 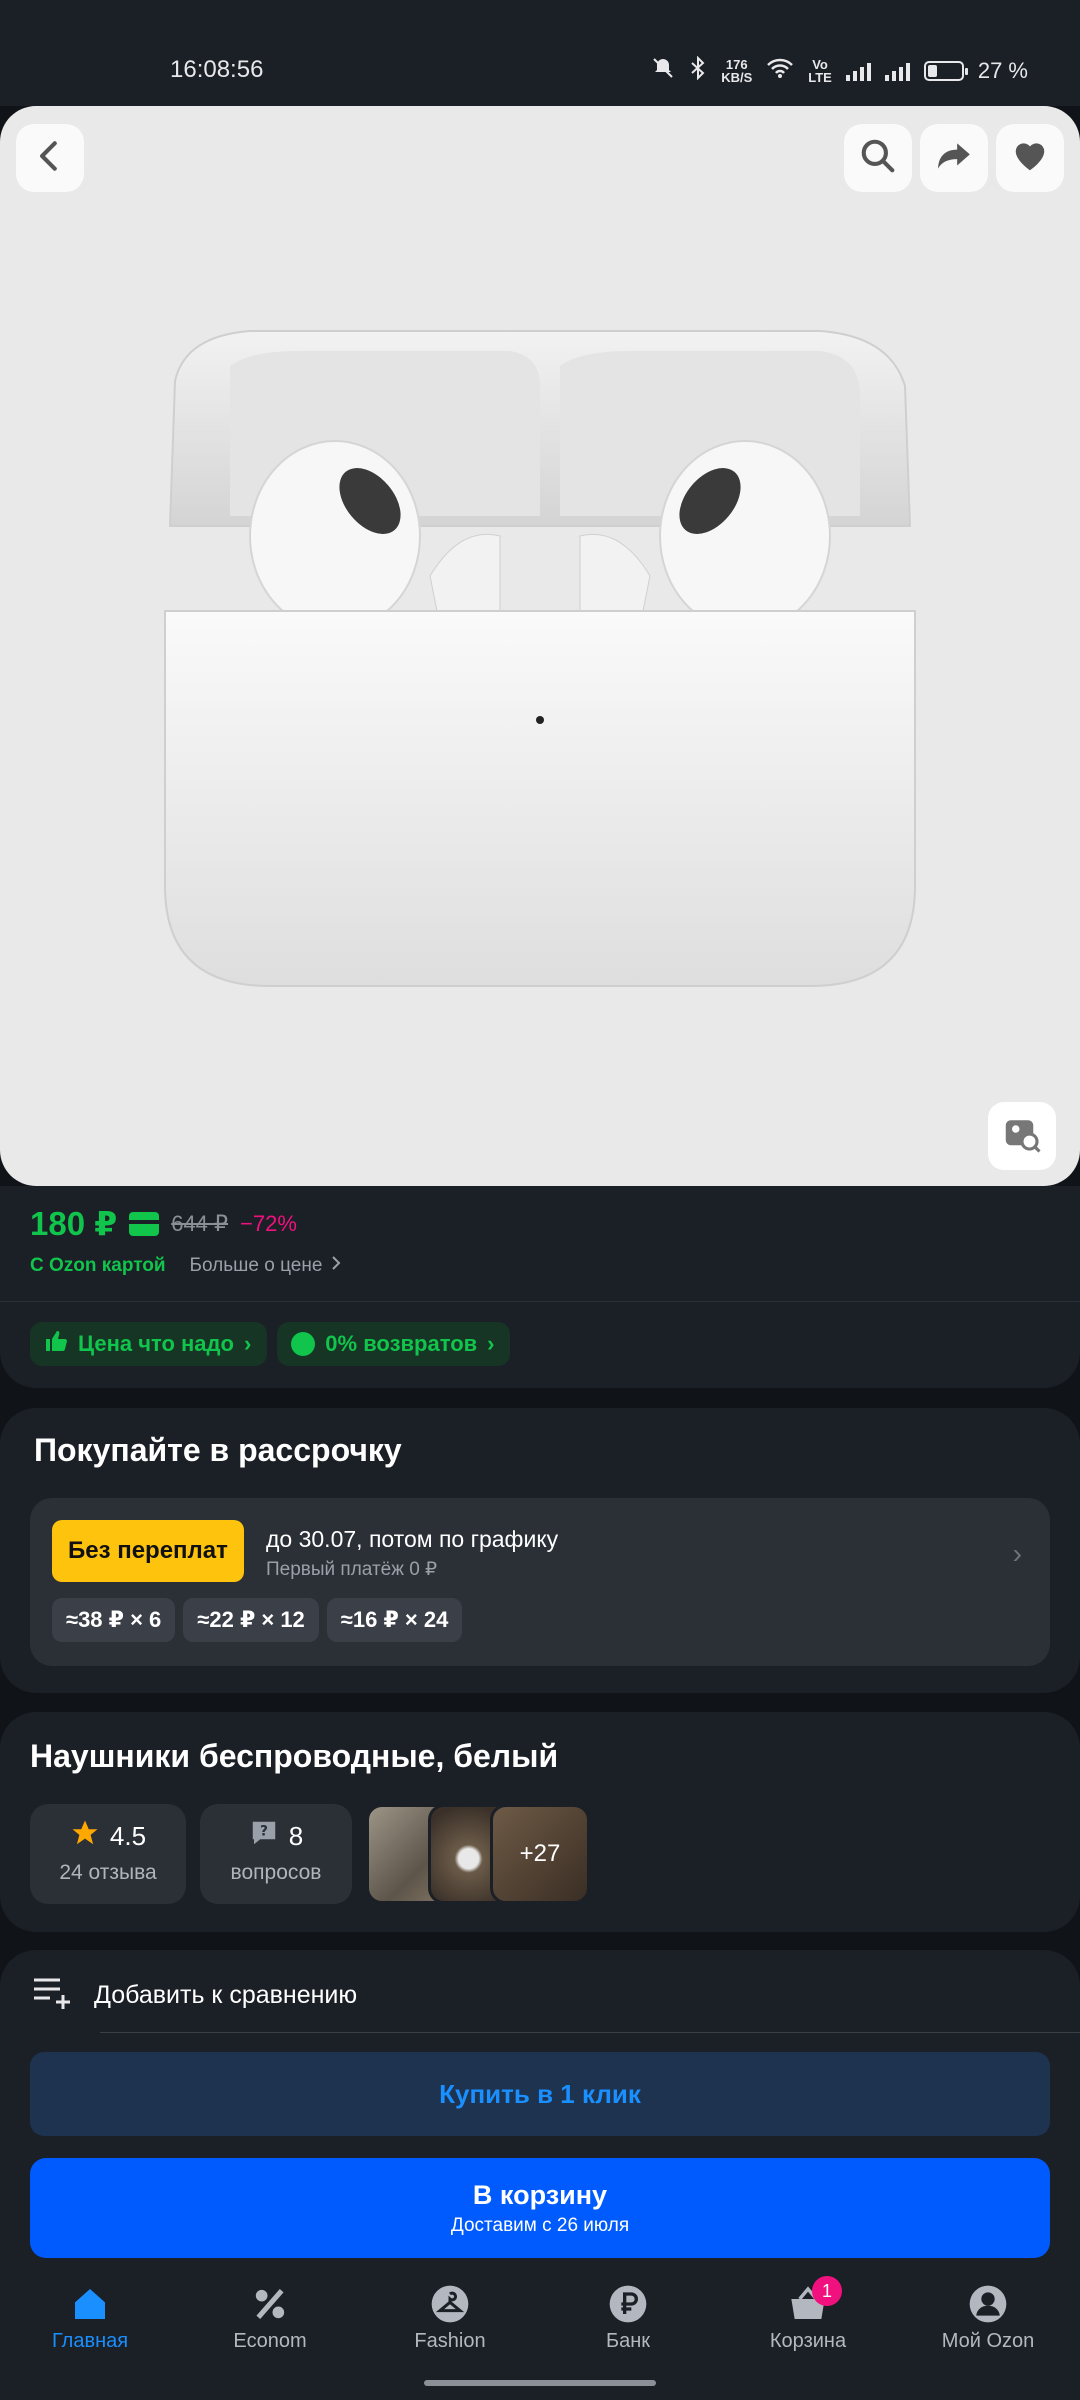 I want to click on buy-one-click-button: Купить в 1 клик, so click(x=540, y=2094).